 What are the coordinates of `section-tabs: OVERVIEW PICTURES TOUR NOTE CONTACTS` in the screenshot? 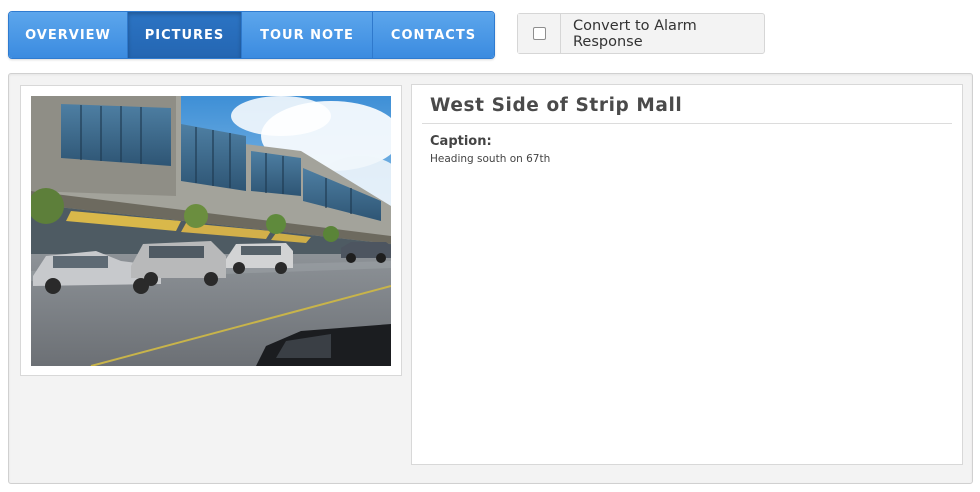 It's located at (251, 35).